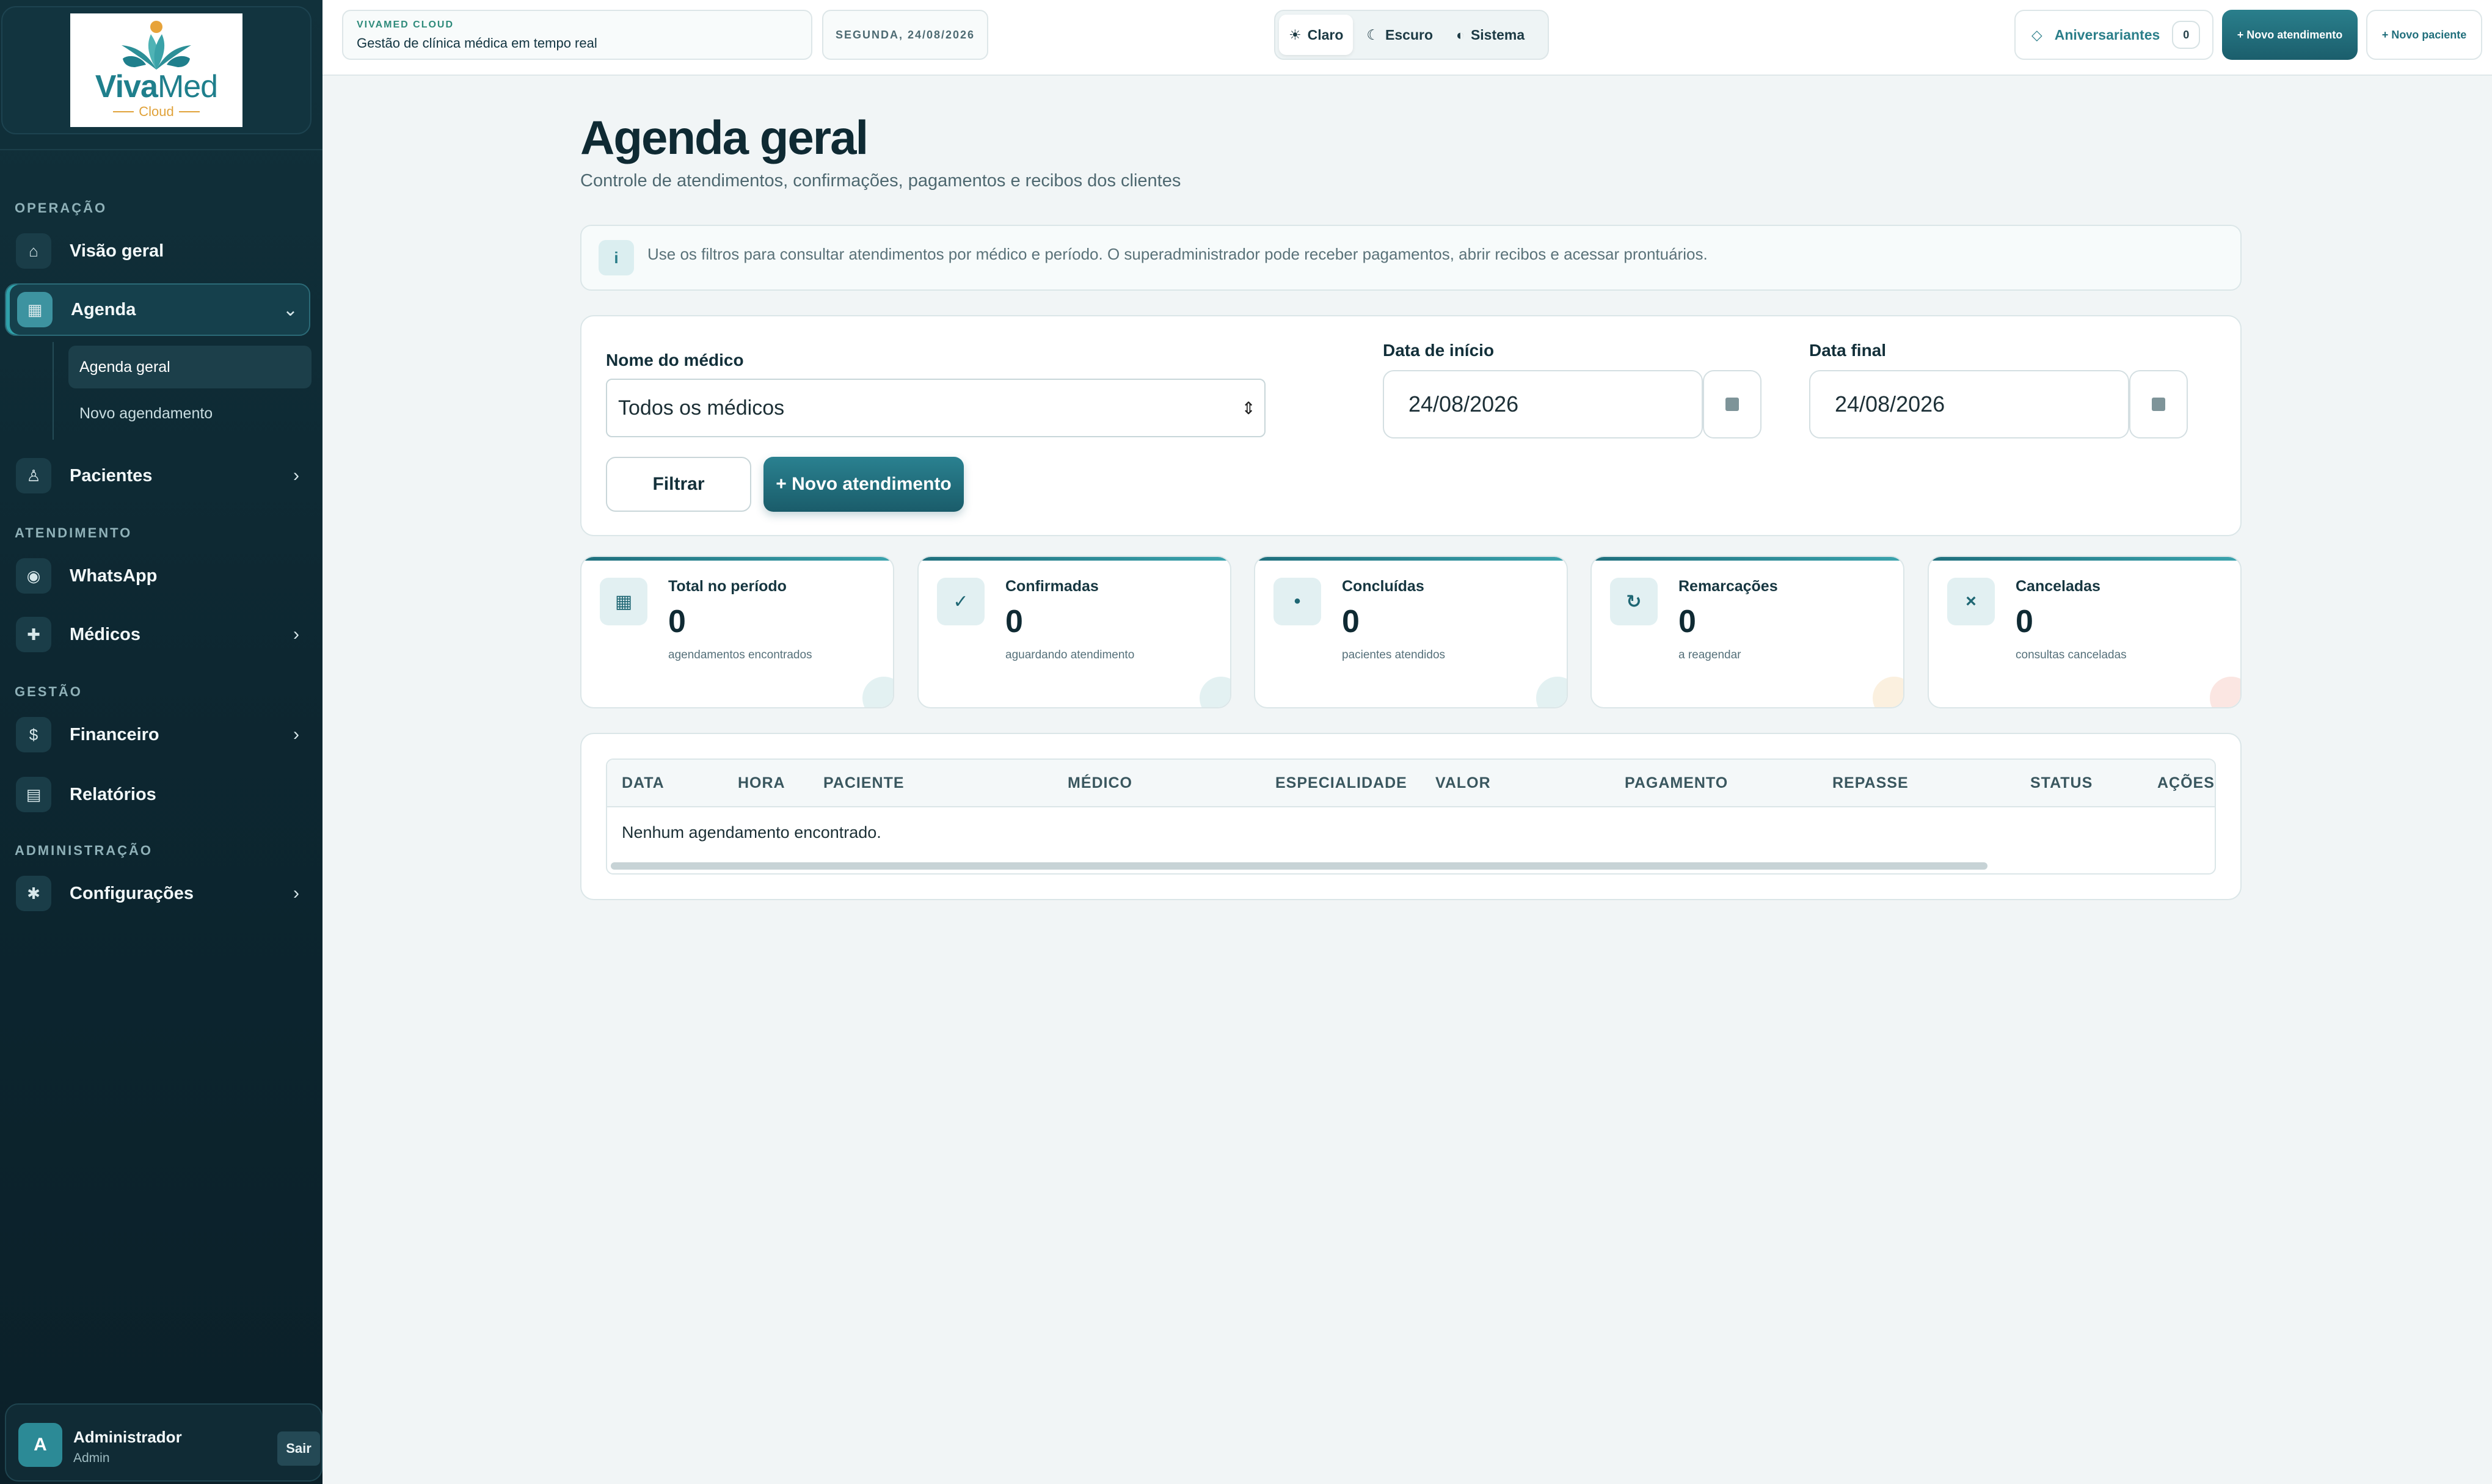 The height and width of the screenshot is (1484, 2492). Describe the element at coordinates (617, 257) in the screenshot. I see `info-icon: i` at that location.